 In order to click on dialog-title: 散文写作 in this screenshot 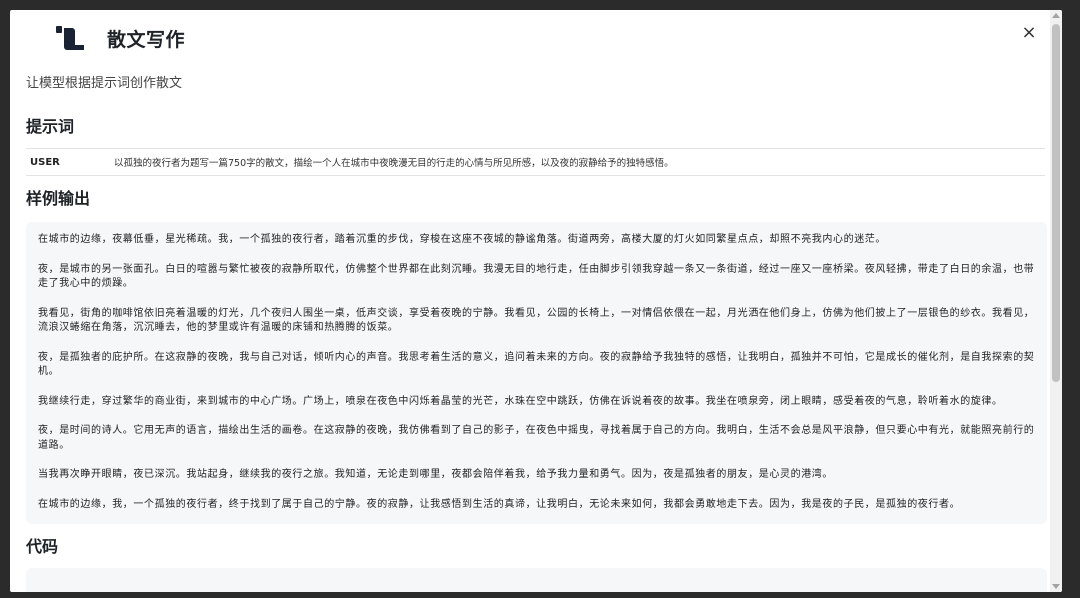, I will do `click(146, 40)`.